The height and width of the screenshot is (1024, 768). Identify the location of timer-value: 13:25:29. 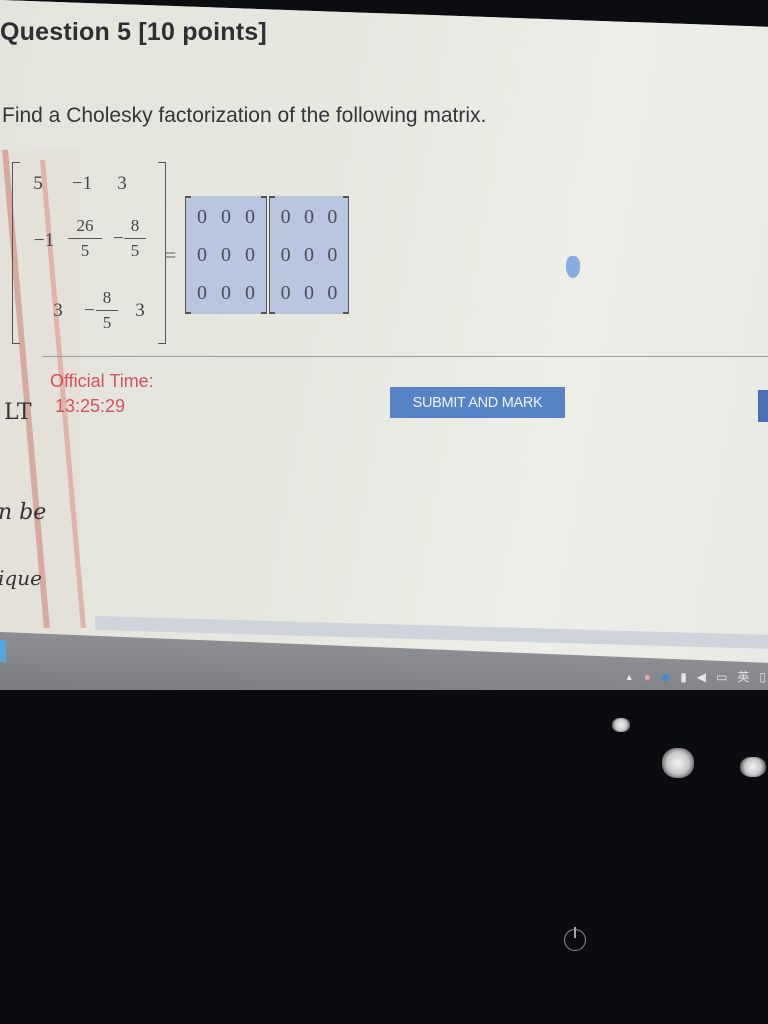
(90, 406).